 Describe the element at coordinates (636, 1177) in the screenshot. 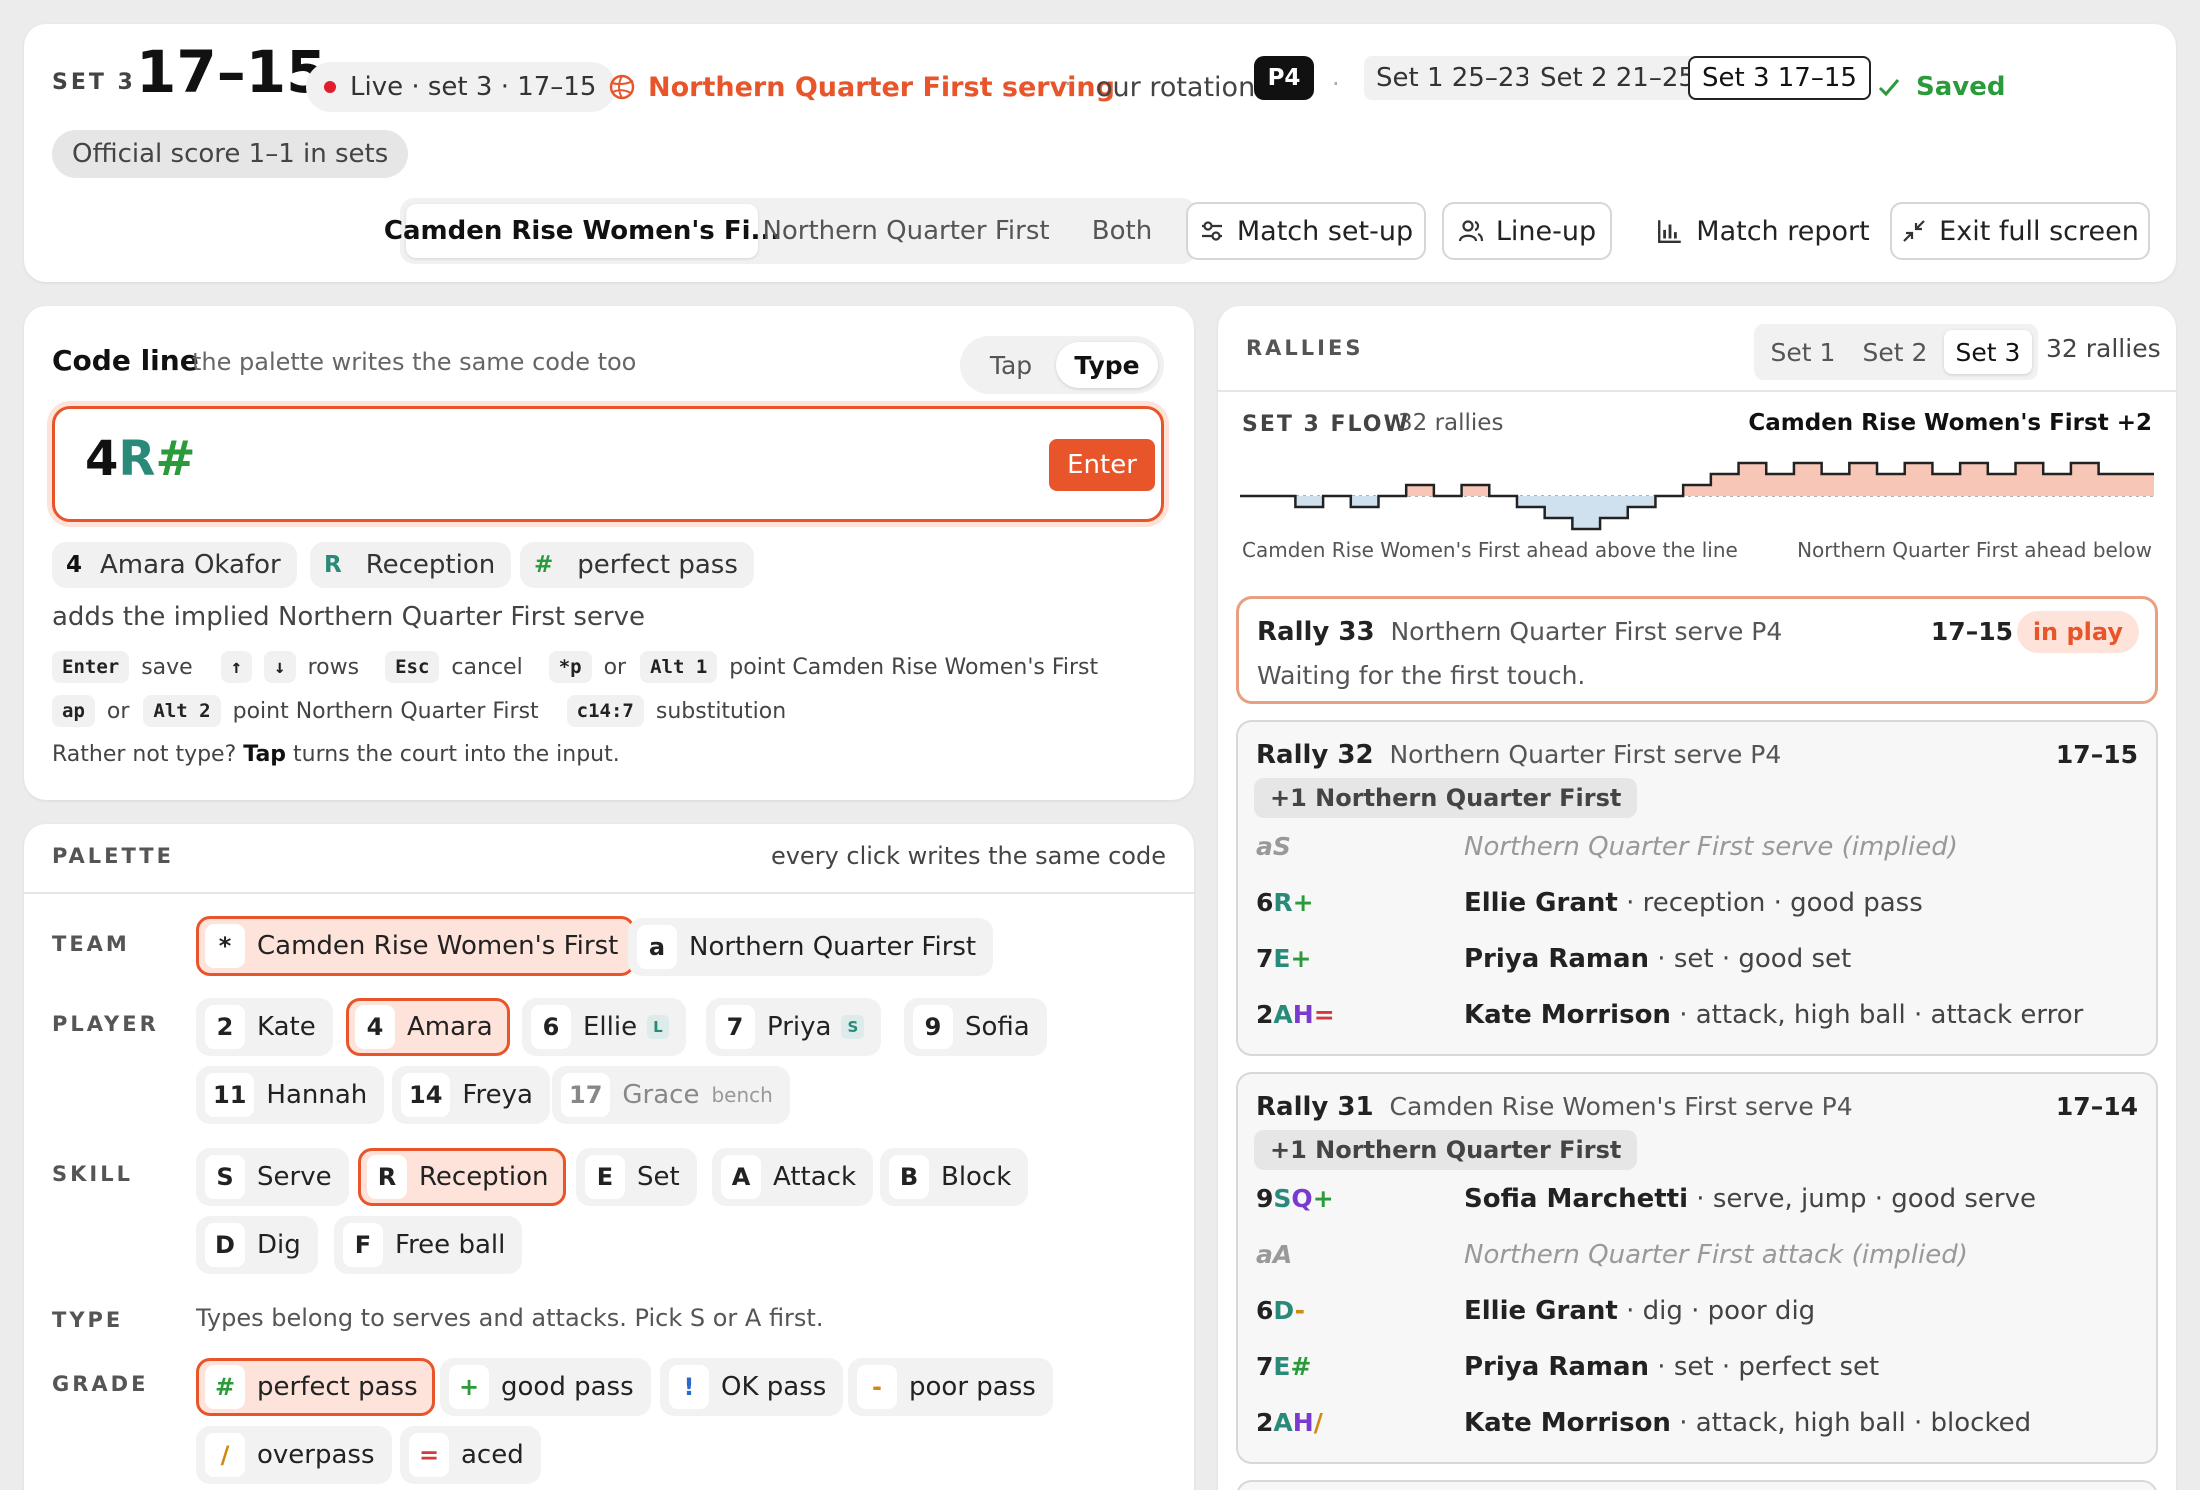

I see `skill-set: E Set` at that location.